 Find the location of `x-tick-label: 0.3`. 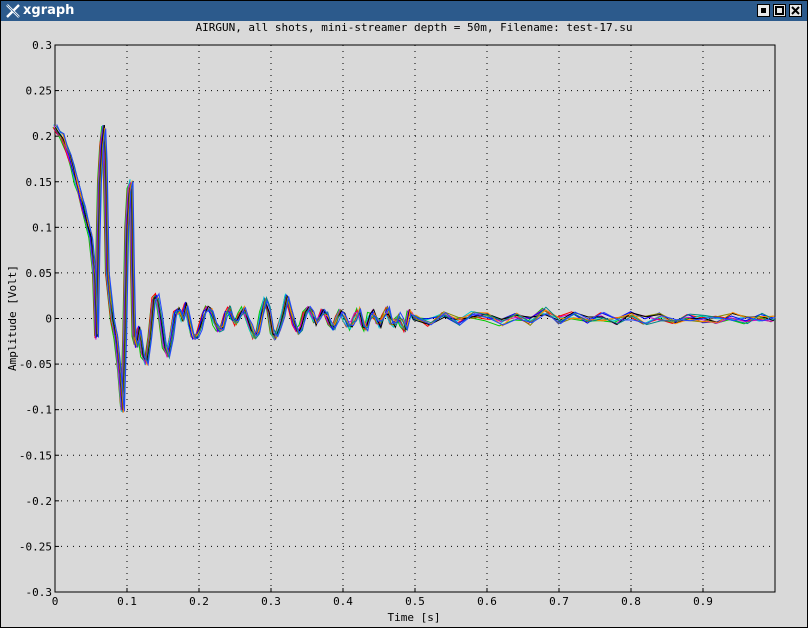

x-tick-label: 0.3 is located at coordinates (271, 601).